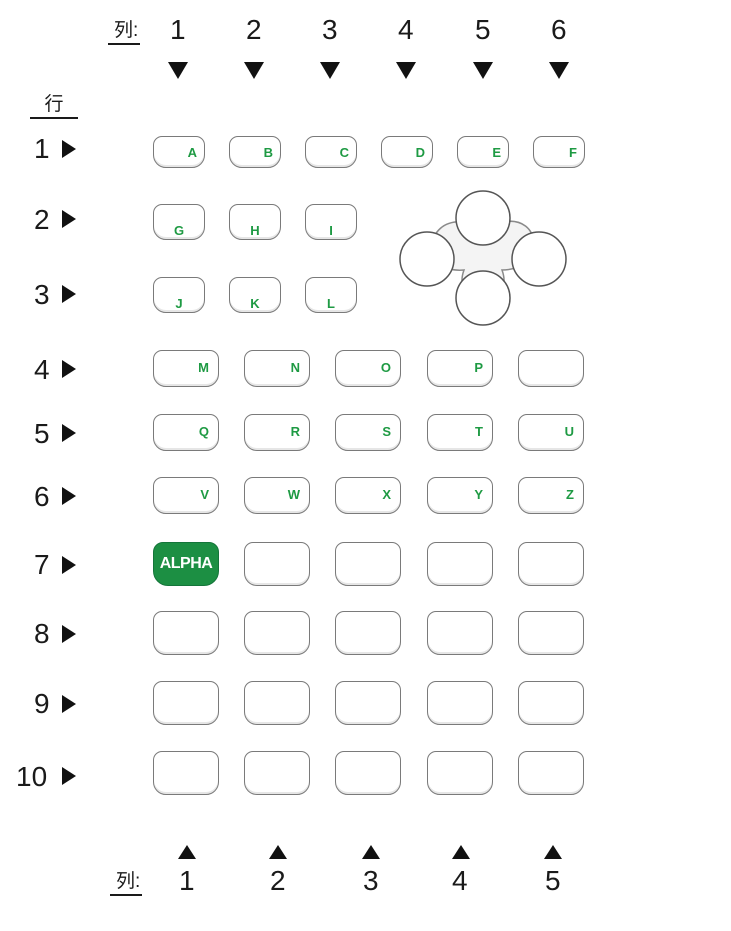 Image resolution: width=731 pixels, height=931 pixels. I want to click on column-marker-6-icon, so click(559, 70).